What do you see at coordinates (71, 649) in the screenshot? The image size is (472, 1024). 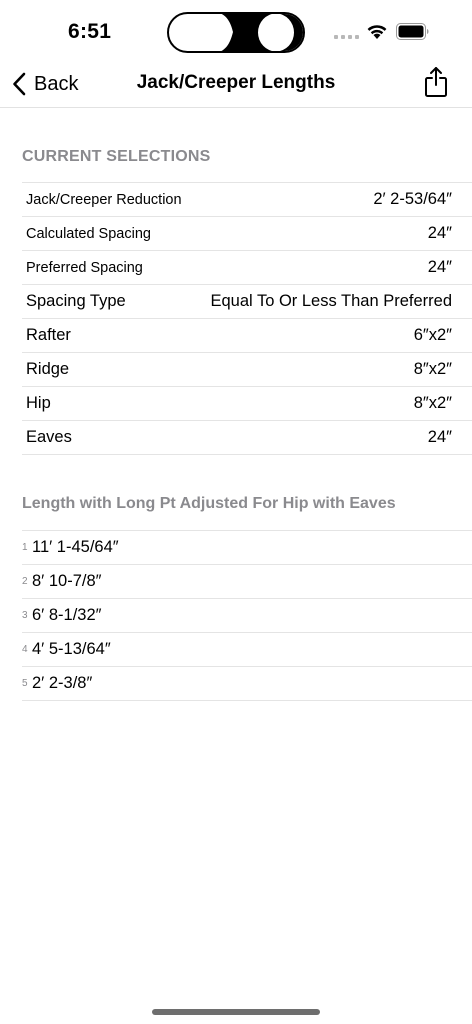 I see `list-item-value: 4′ 5-13/64″` at bounding box center [71, 649].